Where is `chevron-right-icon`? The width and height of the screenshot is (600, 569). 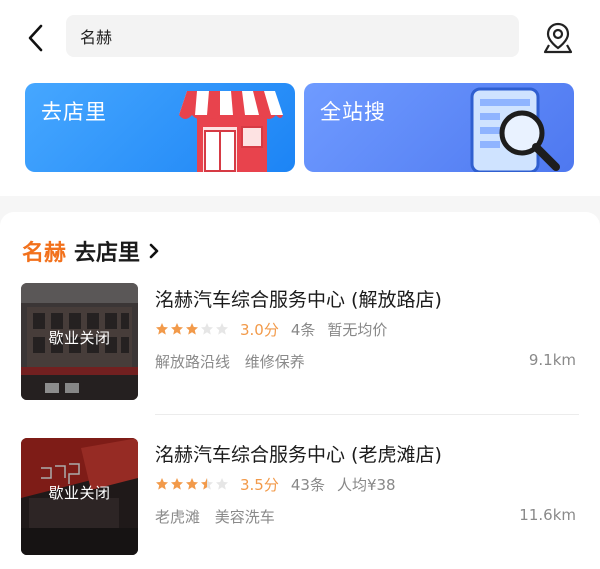 chevron-right-icon is located at coordinates (154, 251).